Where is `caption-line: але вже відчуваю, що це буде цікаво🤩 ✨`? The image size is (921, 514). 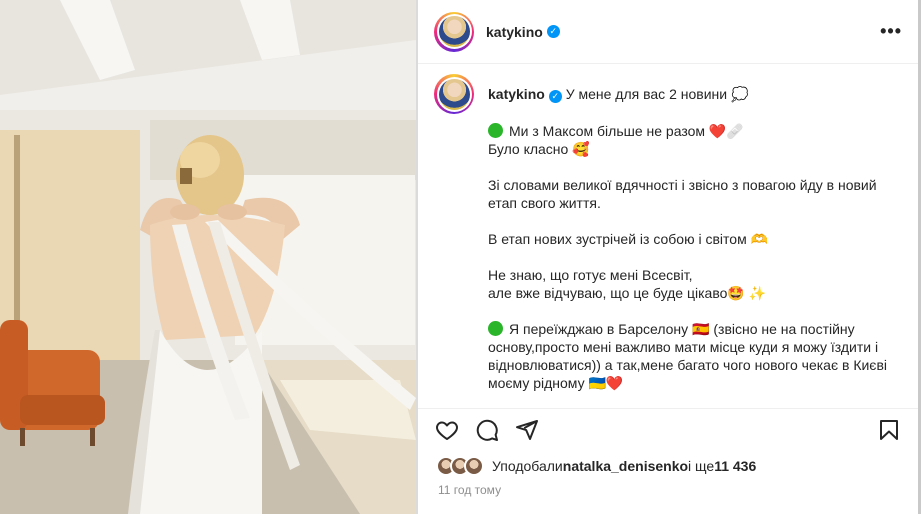
caption-line: але вже відчуваю, що це буде цікаво🤩 ✨ is located at coordinates (627, 293).